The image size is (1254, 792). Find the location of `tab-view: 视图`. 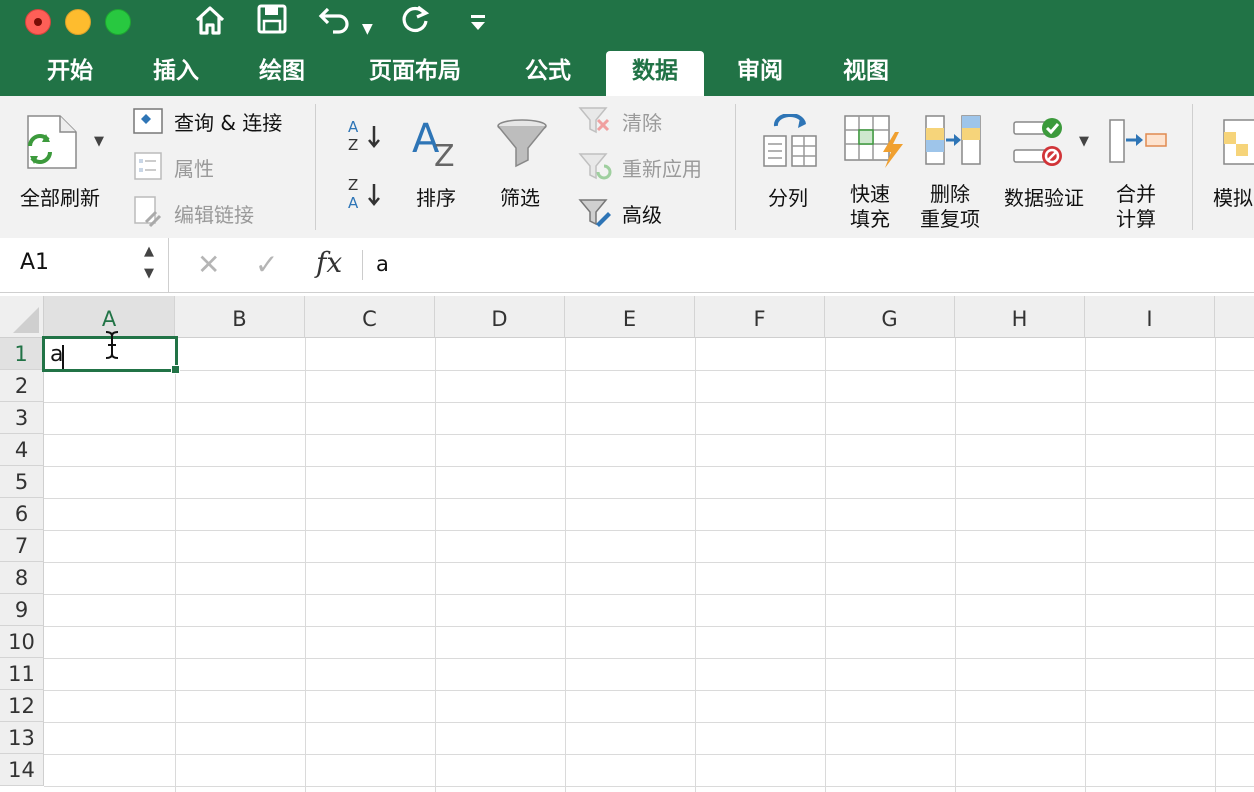

tab-view: 视图 is located at coordinates (866, 73).